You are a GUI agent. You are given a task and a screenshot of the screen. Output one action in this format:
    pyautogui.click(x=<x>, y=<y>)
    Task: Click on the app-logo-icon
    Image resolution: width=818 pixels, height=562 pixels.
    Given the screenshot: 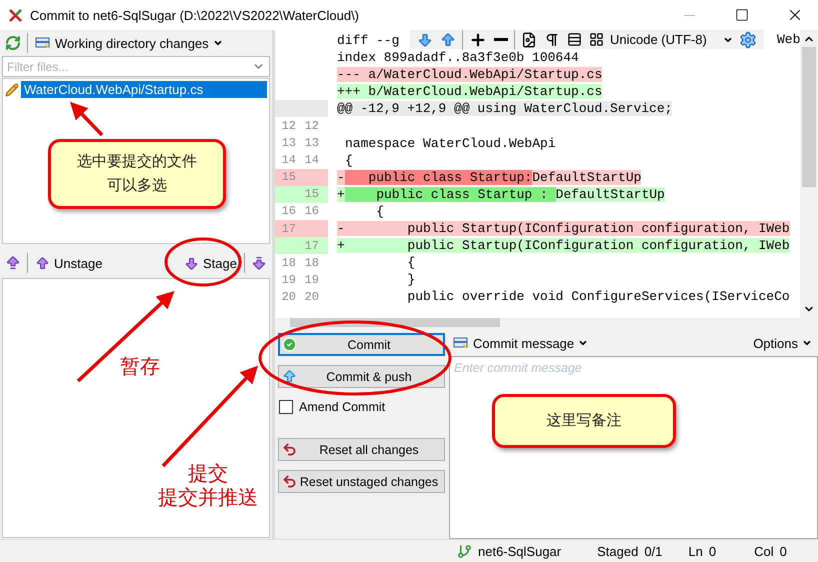 What is the action you would take?
    pyautogui.click(x=15, y=15)
    